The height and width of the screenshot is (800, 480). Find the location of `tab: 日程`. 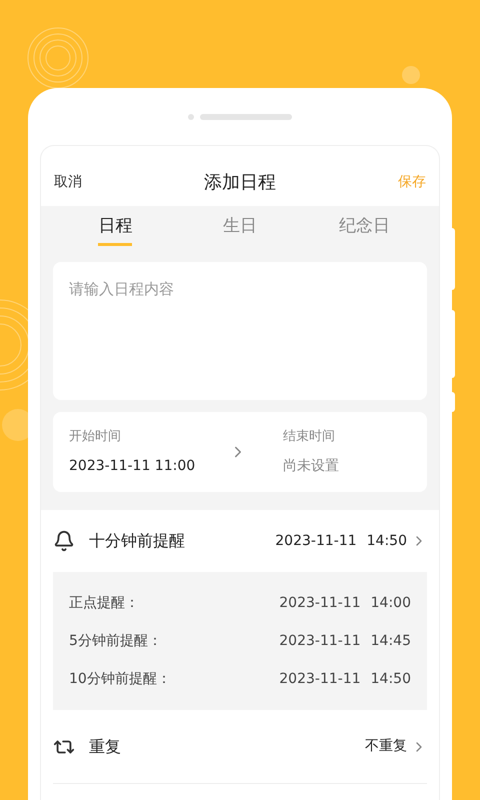

tab: 日程 is located at coordinates (115, 234).